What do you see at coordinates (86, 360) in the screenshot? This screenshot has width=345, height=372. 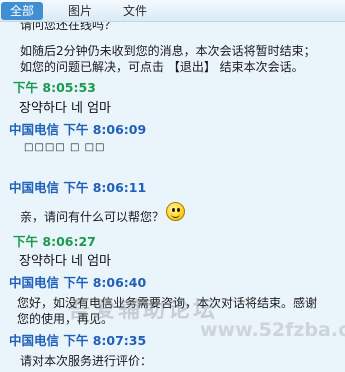 I see `message-body: 请对本次服务进行评价：` at bounding box center [86, 360].